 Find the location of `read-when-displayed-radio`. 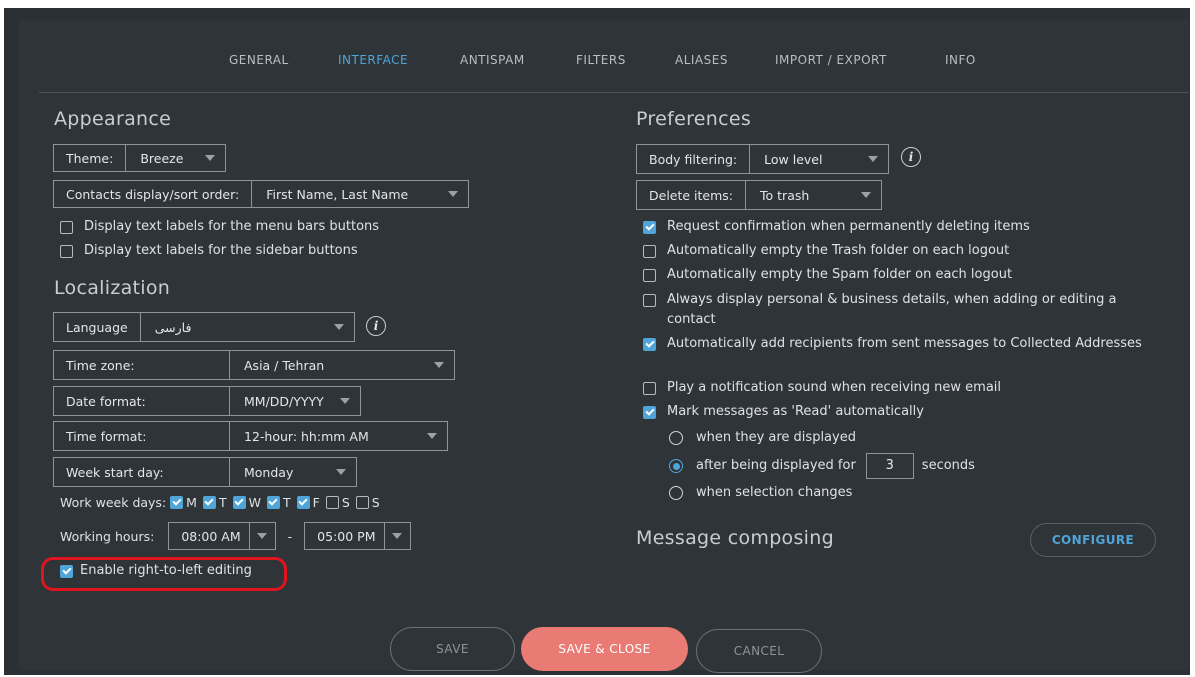

read-when-displayed-radio is located at coordinates (676, 438).